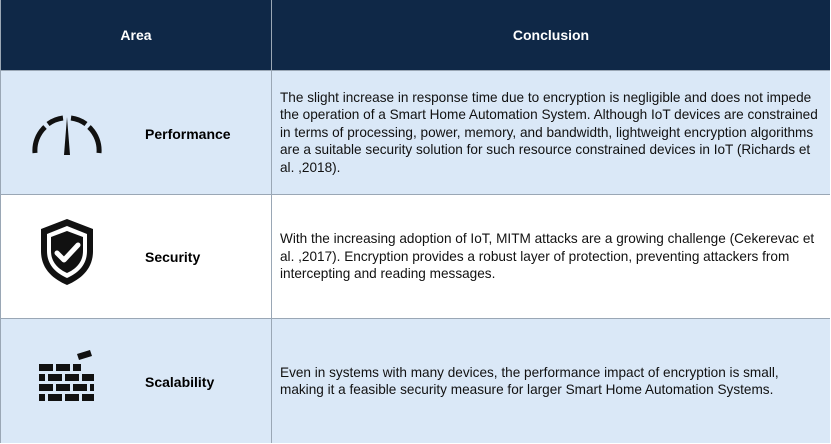 Image resolution: width=831 pixels, height=444 pixels. Describe the element at coordinates (173, 257) in the screenshot. I see `area-label: Security` at that location.